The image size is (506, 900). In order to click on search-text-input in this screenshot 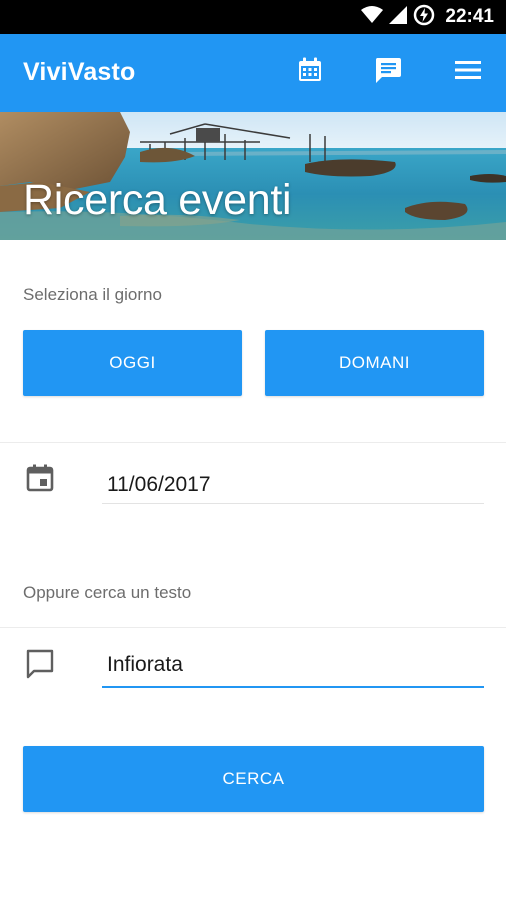, I will do `click(293, 665)`.